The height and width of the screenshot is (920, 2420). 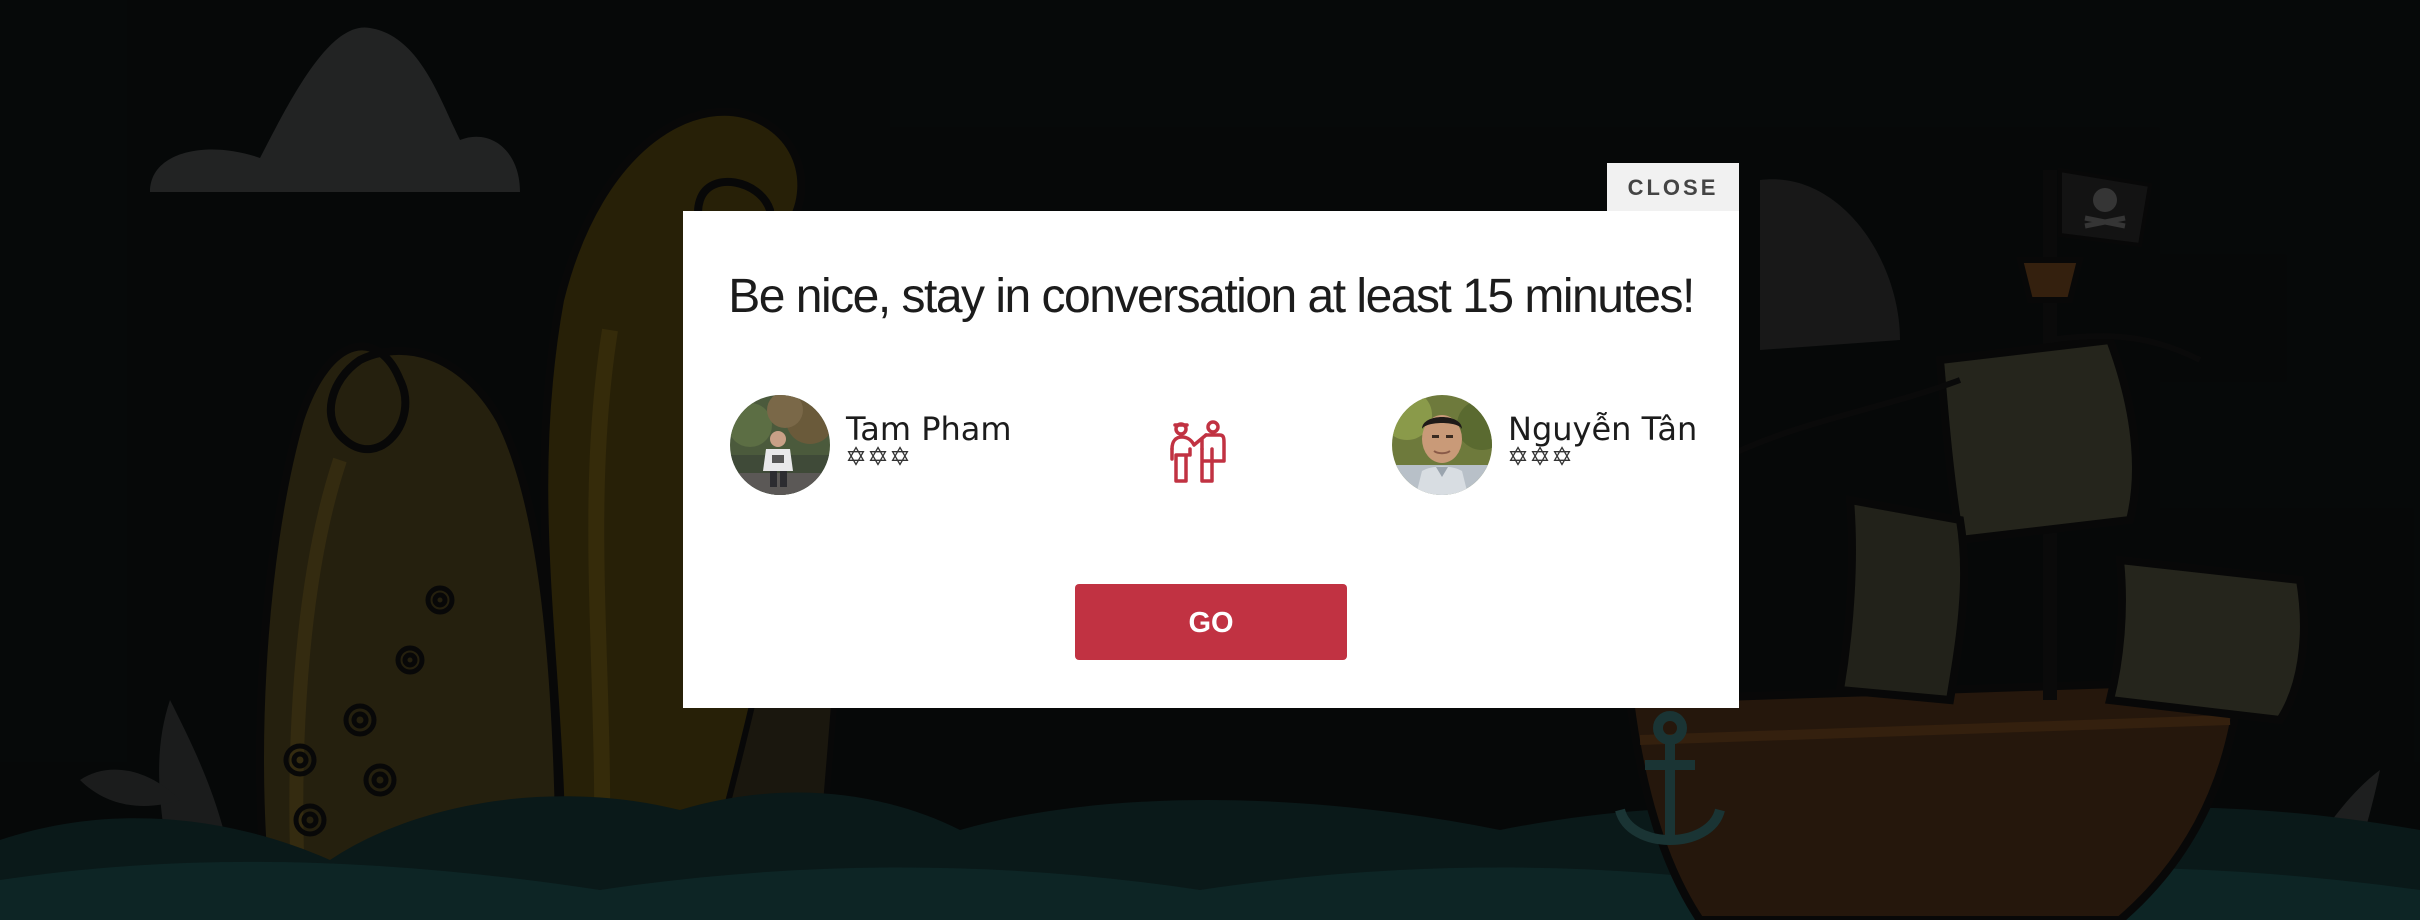 I want to click on participant-name: Tam Pham, so click(x=929, y=429).